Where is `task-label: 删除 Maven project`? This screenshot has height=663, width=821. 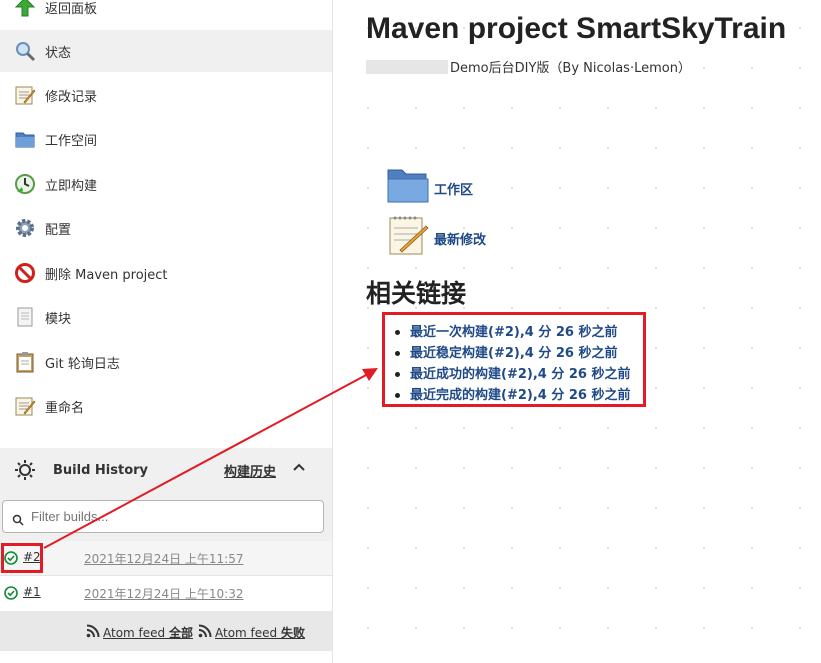 task-label: 删除 Maven project is located at coordinates (106, 275).